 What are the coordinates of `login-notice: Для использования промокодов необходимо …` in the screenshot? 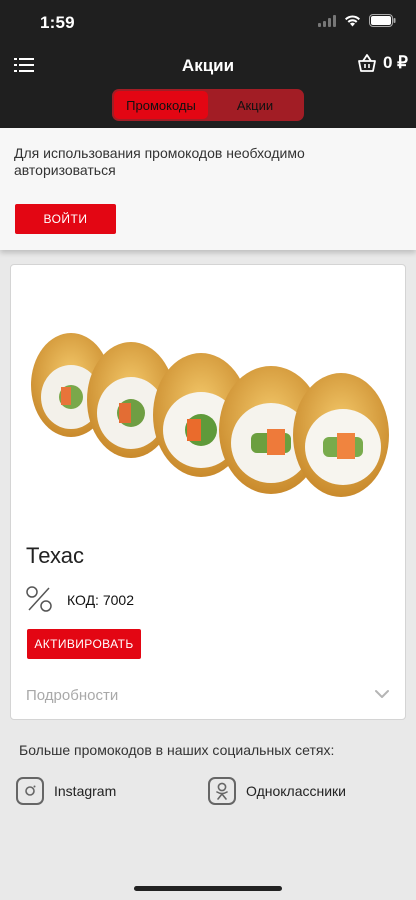 It's located at (208, 189).